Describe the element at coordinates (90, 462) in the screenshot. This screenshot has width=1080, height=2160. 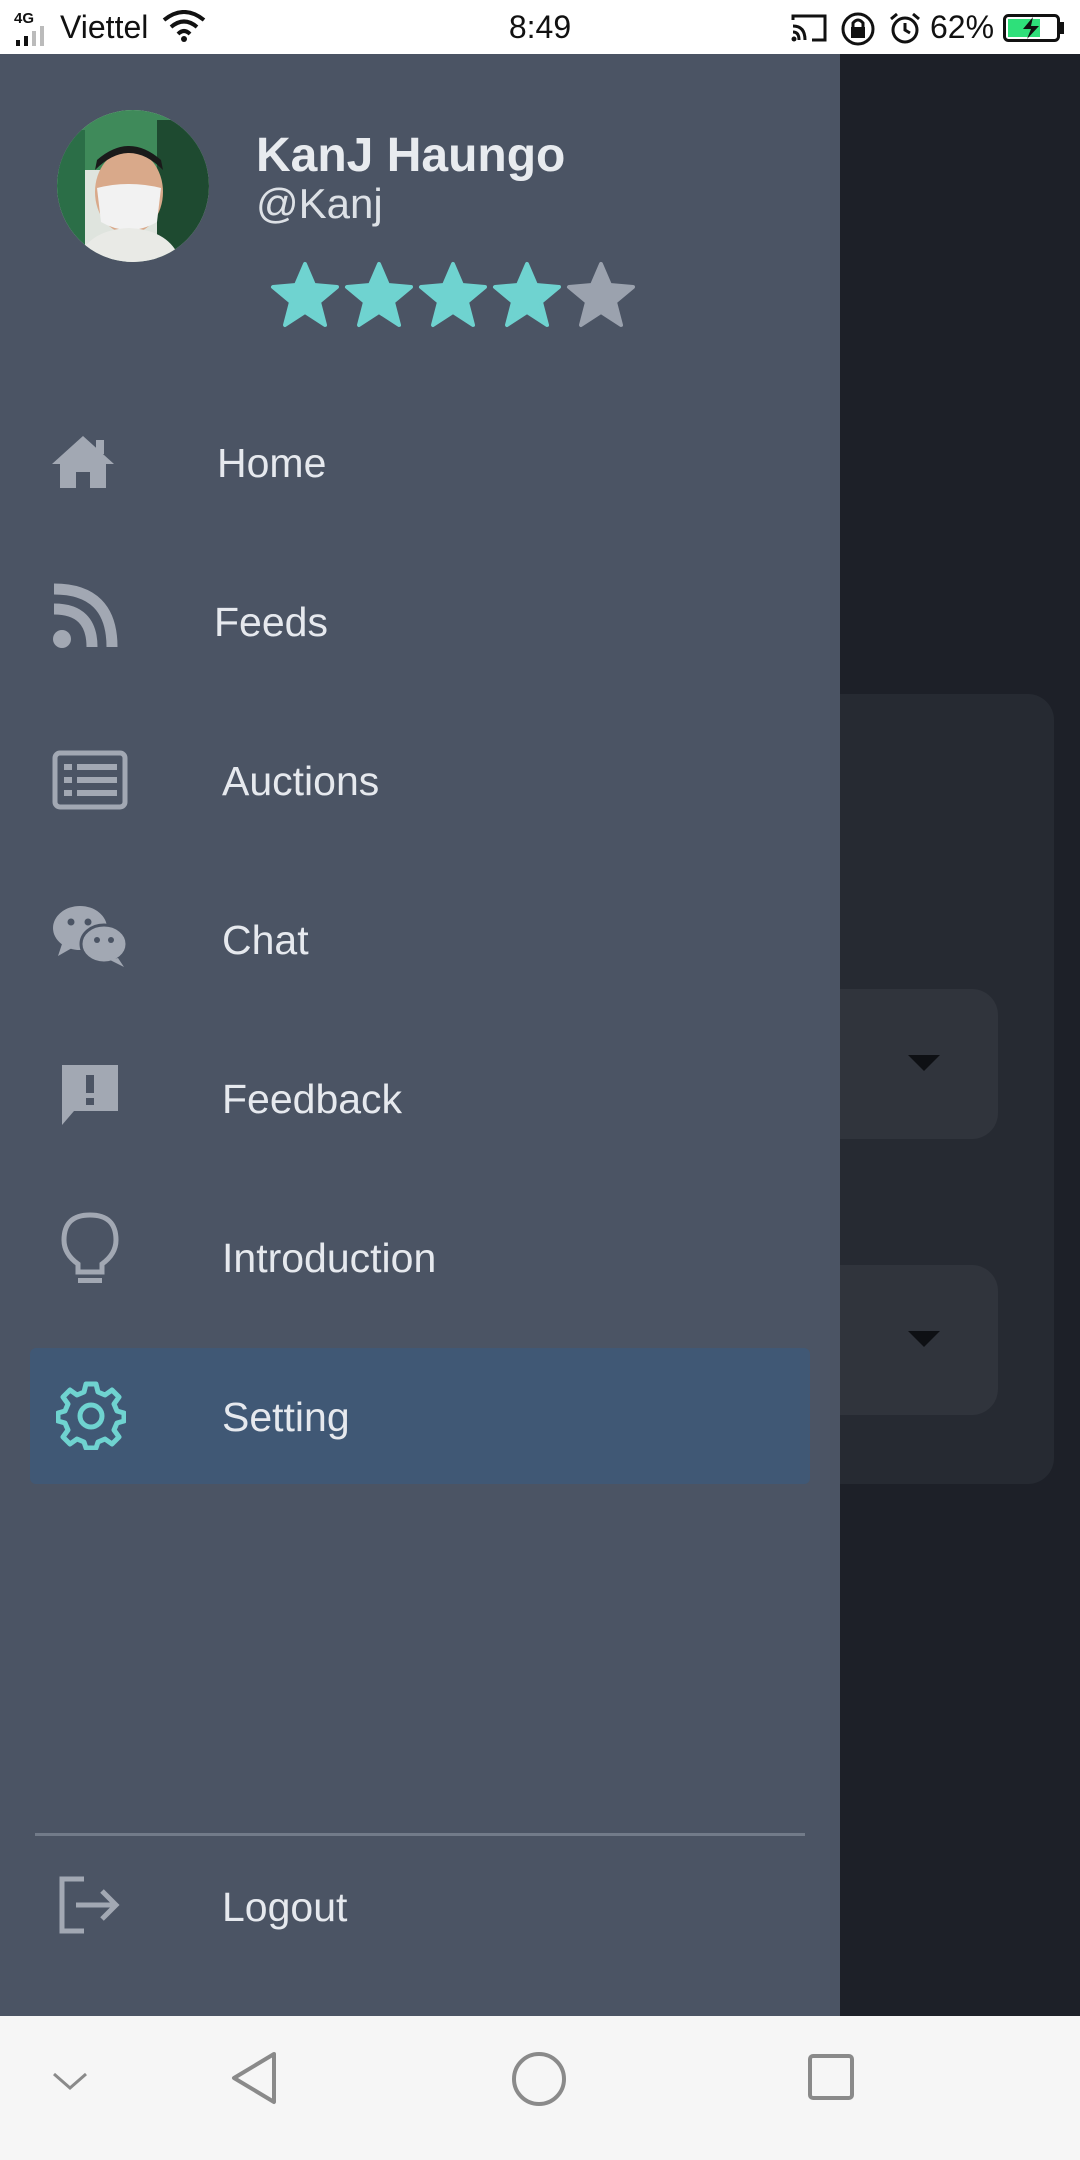
I see `home-icon` at that location.